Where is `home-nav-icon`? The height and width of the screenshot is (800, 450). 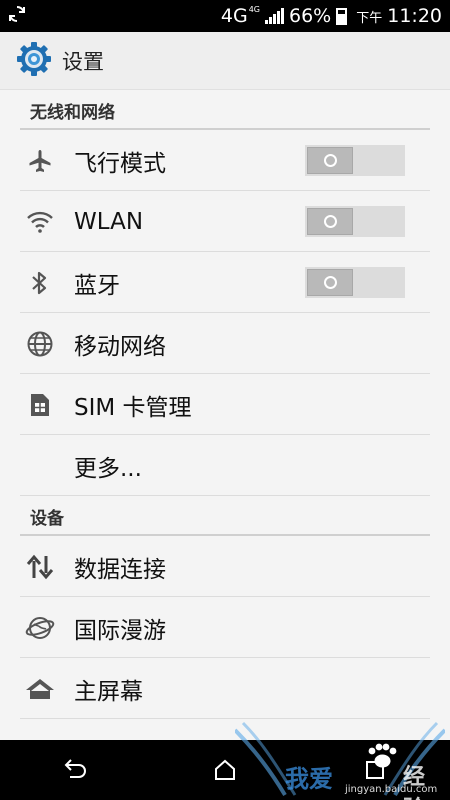
home-nav-icon is located at coordinates (225, 769).